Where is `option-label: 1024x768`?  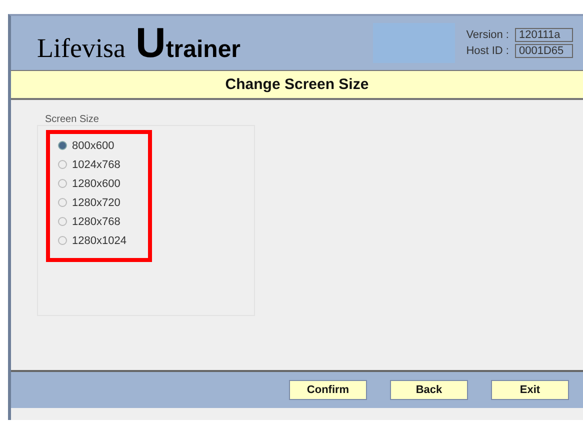 option-label: 1024x768 is located at coordinates (96, 164).